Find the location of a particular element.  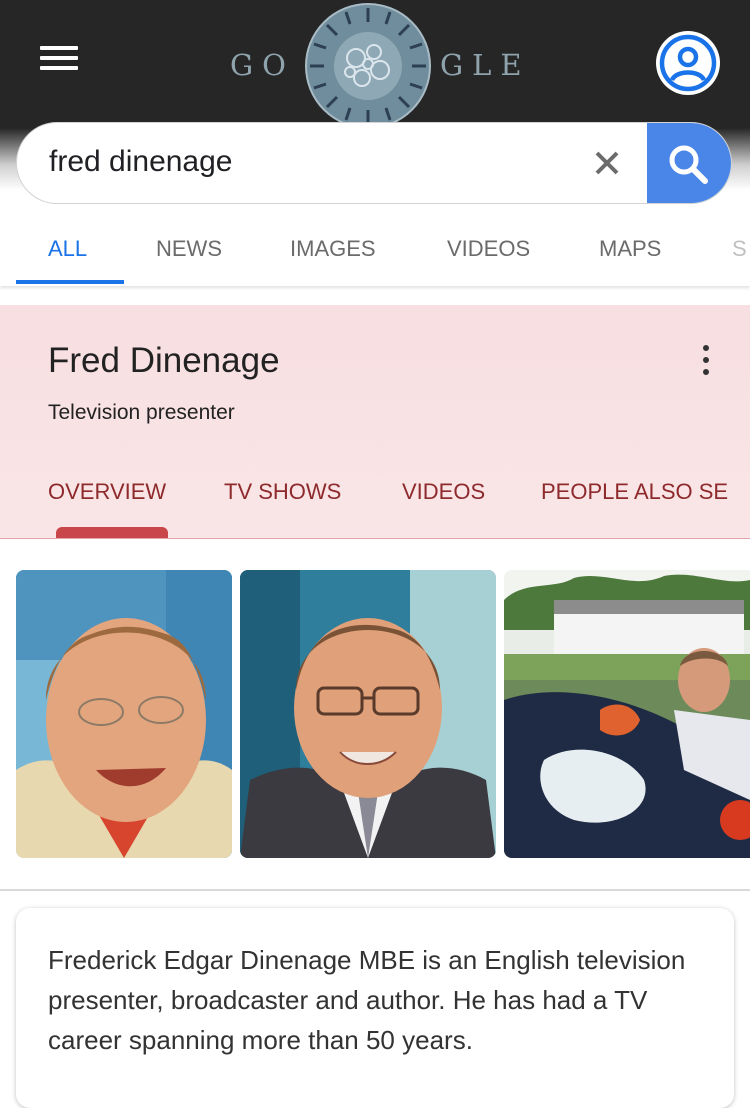

tab-images: IMAGES is located at coordinates (333, 249).